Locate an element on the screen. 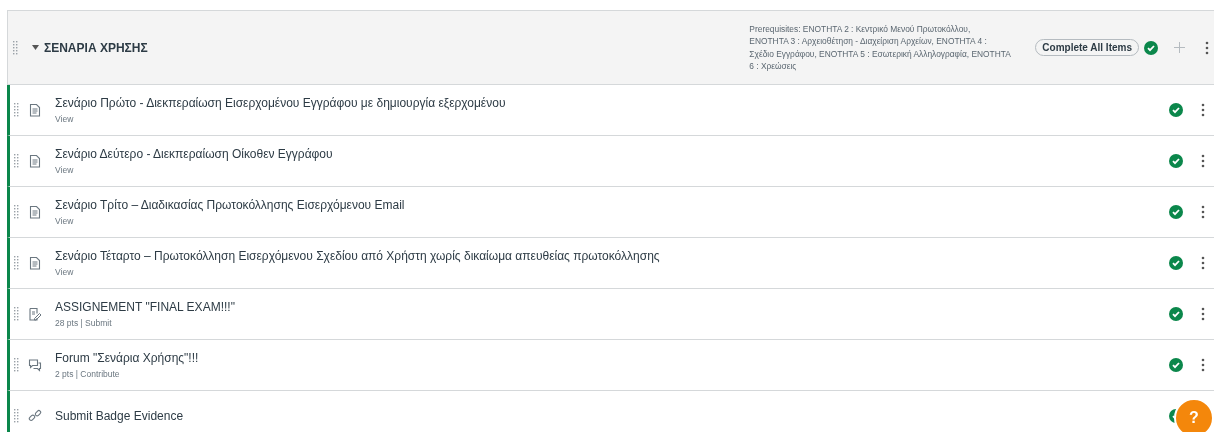 Image resolution: width=1214 pixels, height=432 pixels. item-title-link: Forum "Σενάρια Χρήσης"!!! is located at coordinates (612, 358).